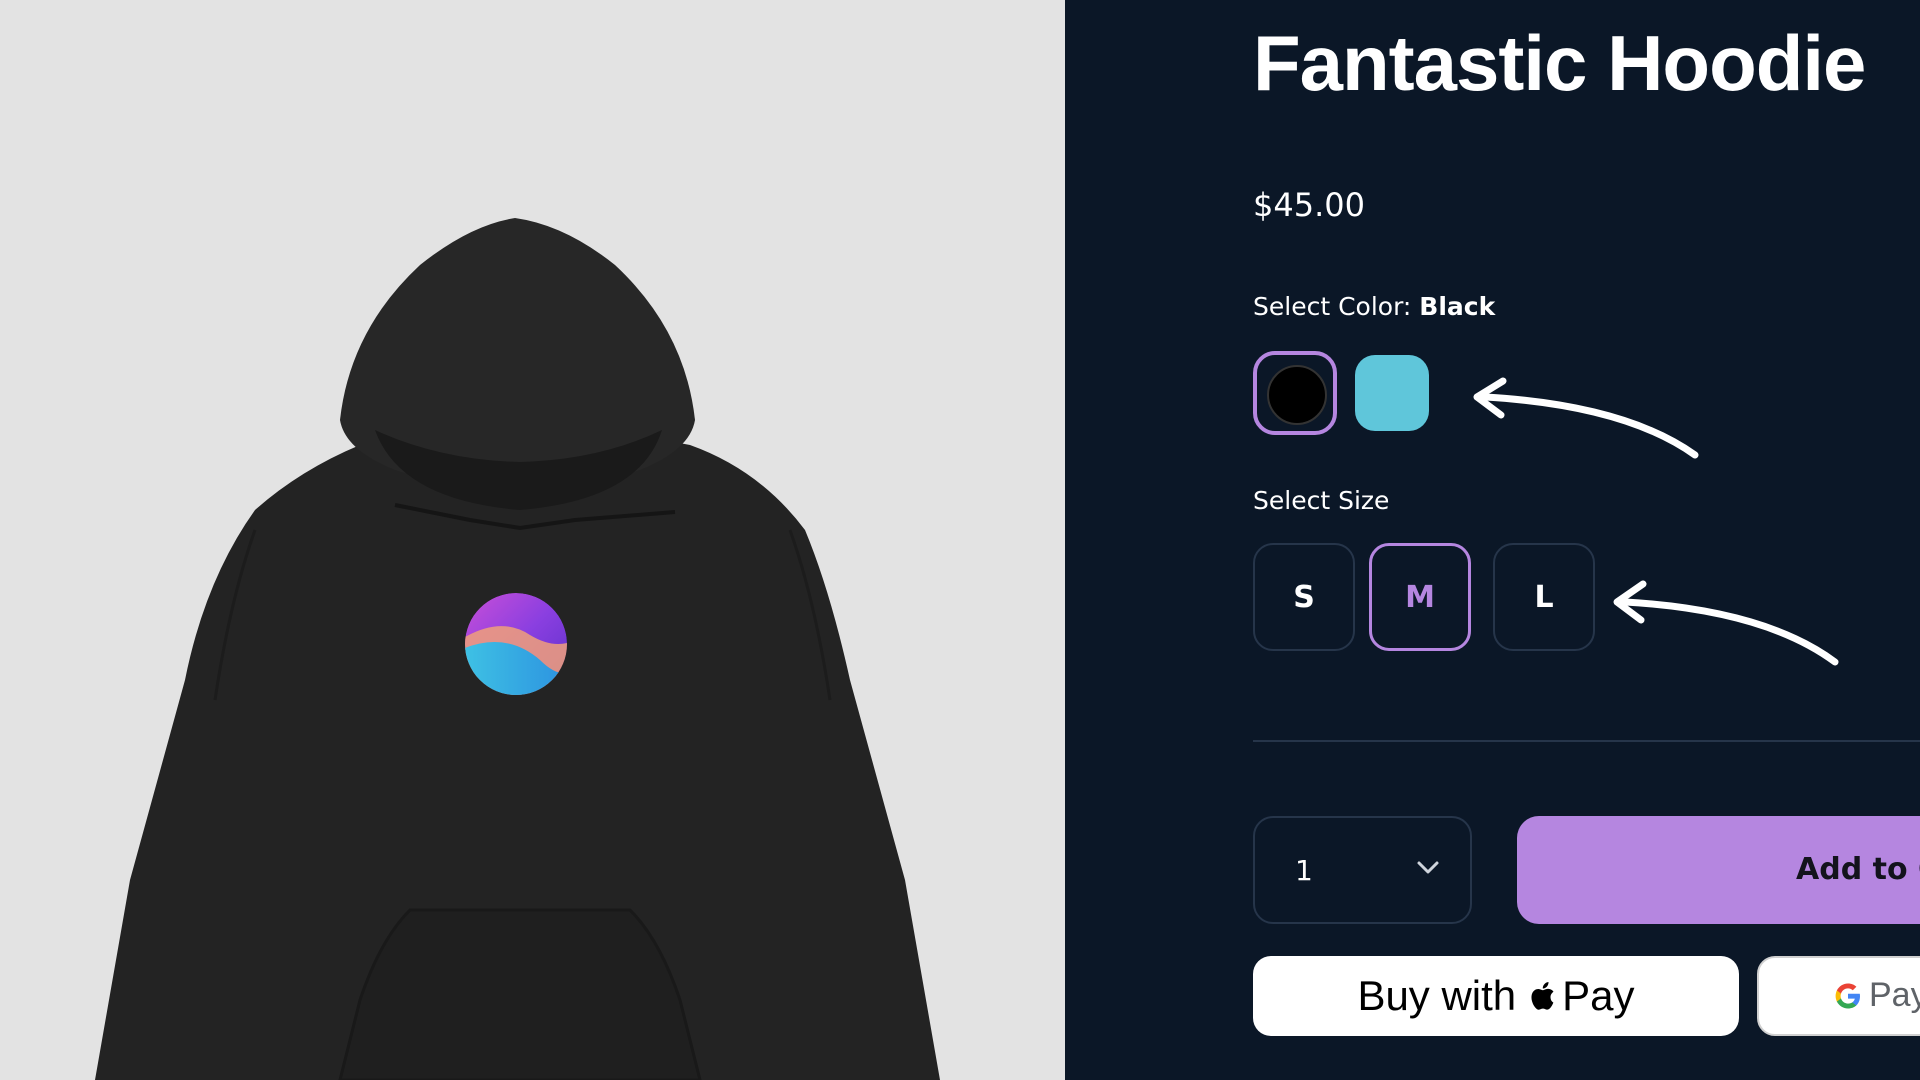  Describe the element at coordinates (1420, 597) in the screenshot. I see `size-option-m: M` at that location.